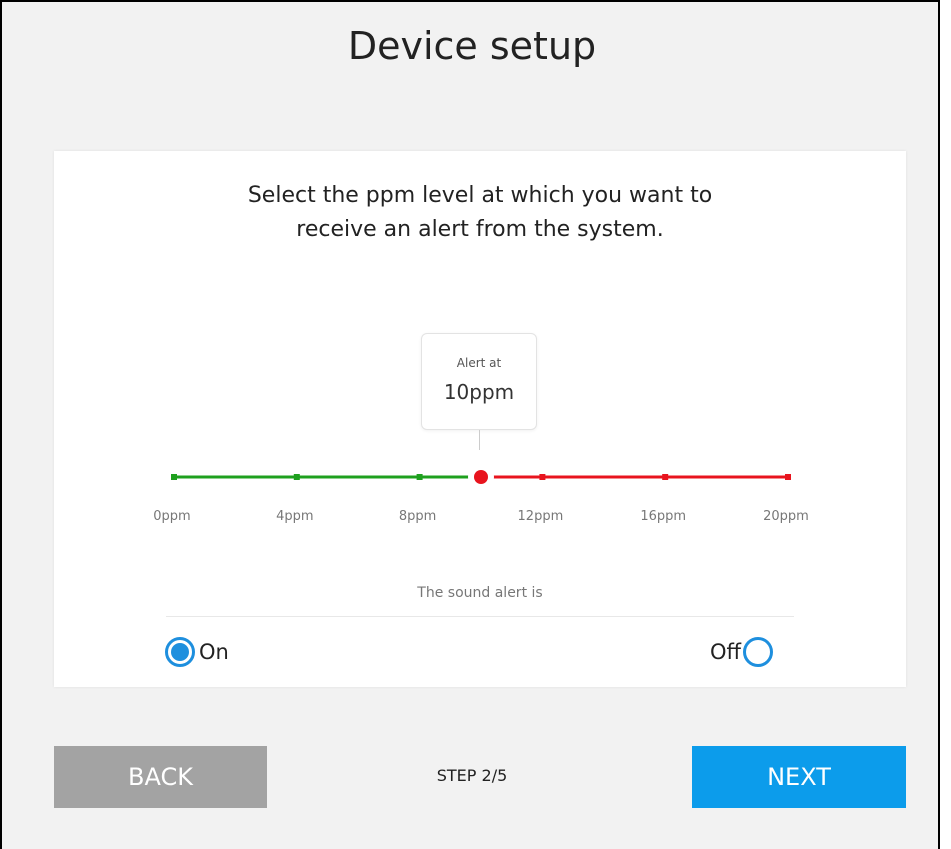 The width and height of the screenshot is (951, 849). Describe the element at coordinates (786, 516) in the screenshot. I see `tick-label: 20ppm` at that location.